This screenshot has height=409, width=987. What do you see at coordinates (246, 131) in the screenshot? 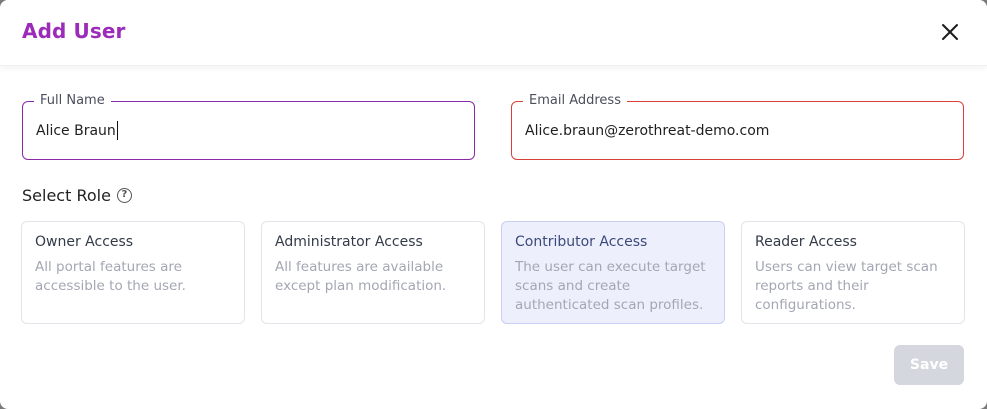
I see `full-name-input` at bounding box center [246, 131].